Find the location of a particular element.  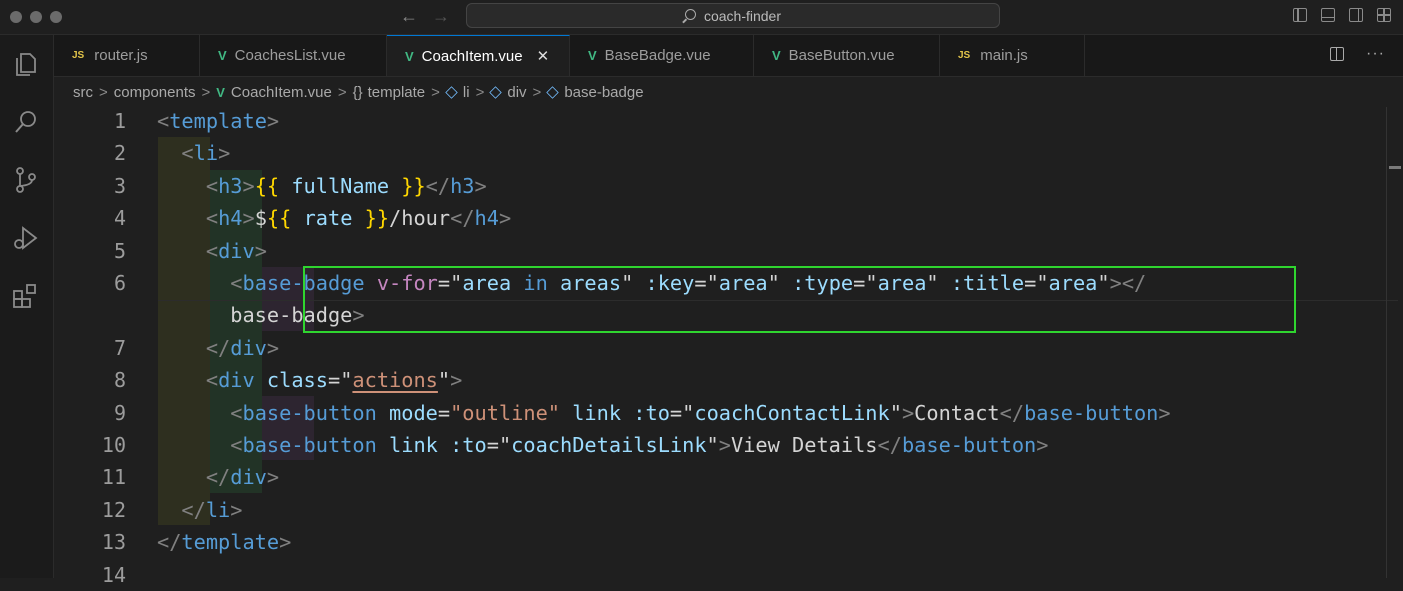

braces-icon: {} is located at coordinates (357, 92).